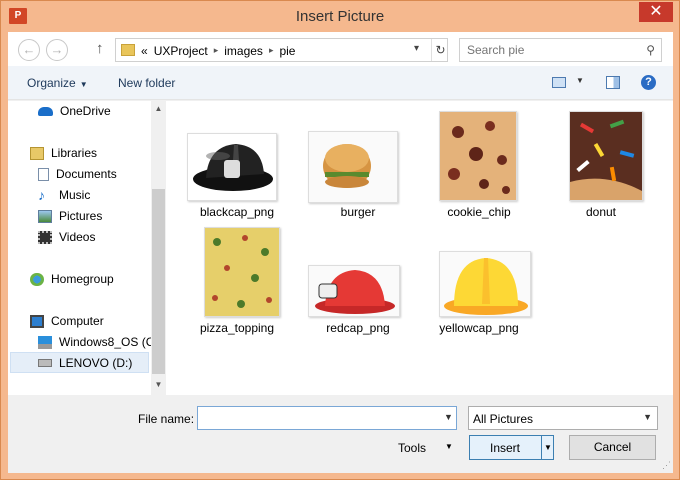 This screenshot has width=680, height=480. What do you see at coordinates (358, 212) in the screenshot?
I see `file-name: burger` at bounding box center [358, 212].